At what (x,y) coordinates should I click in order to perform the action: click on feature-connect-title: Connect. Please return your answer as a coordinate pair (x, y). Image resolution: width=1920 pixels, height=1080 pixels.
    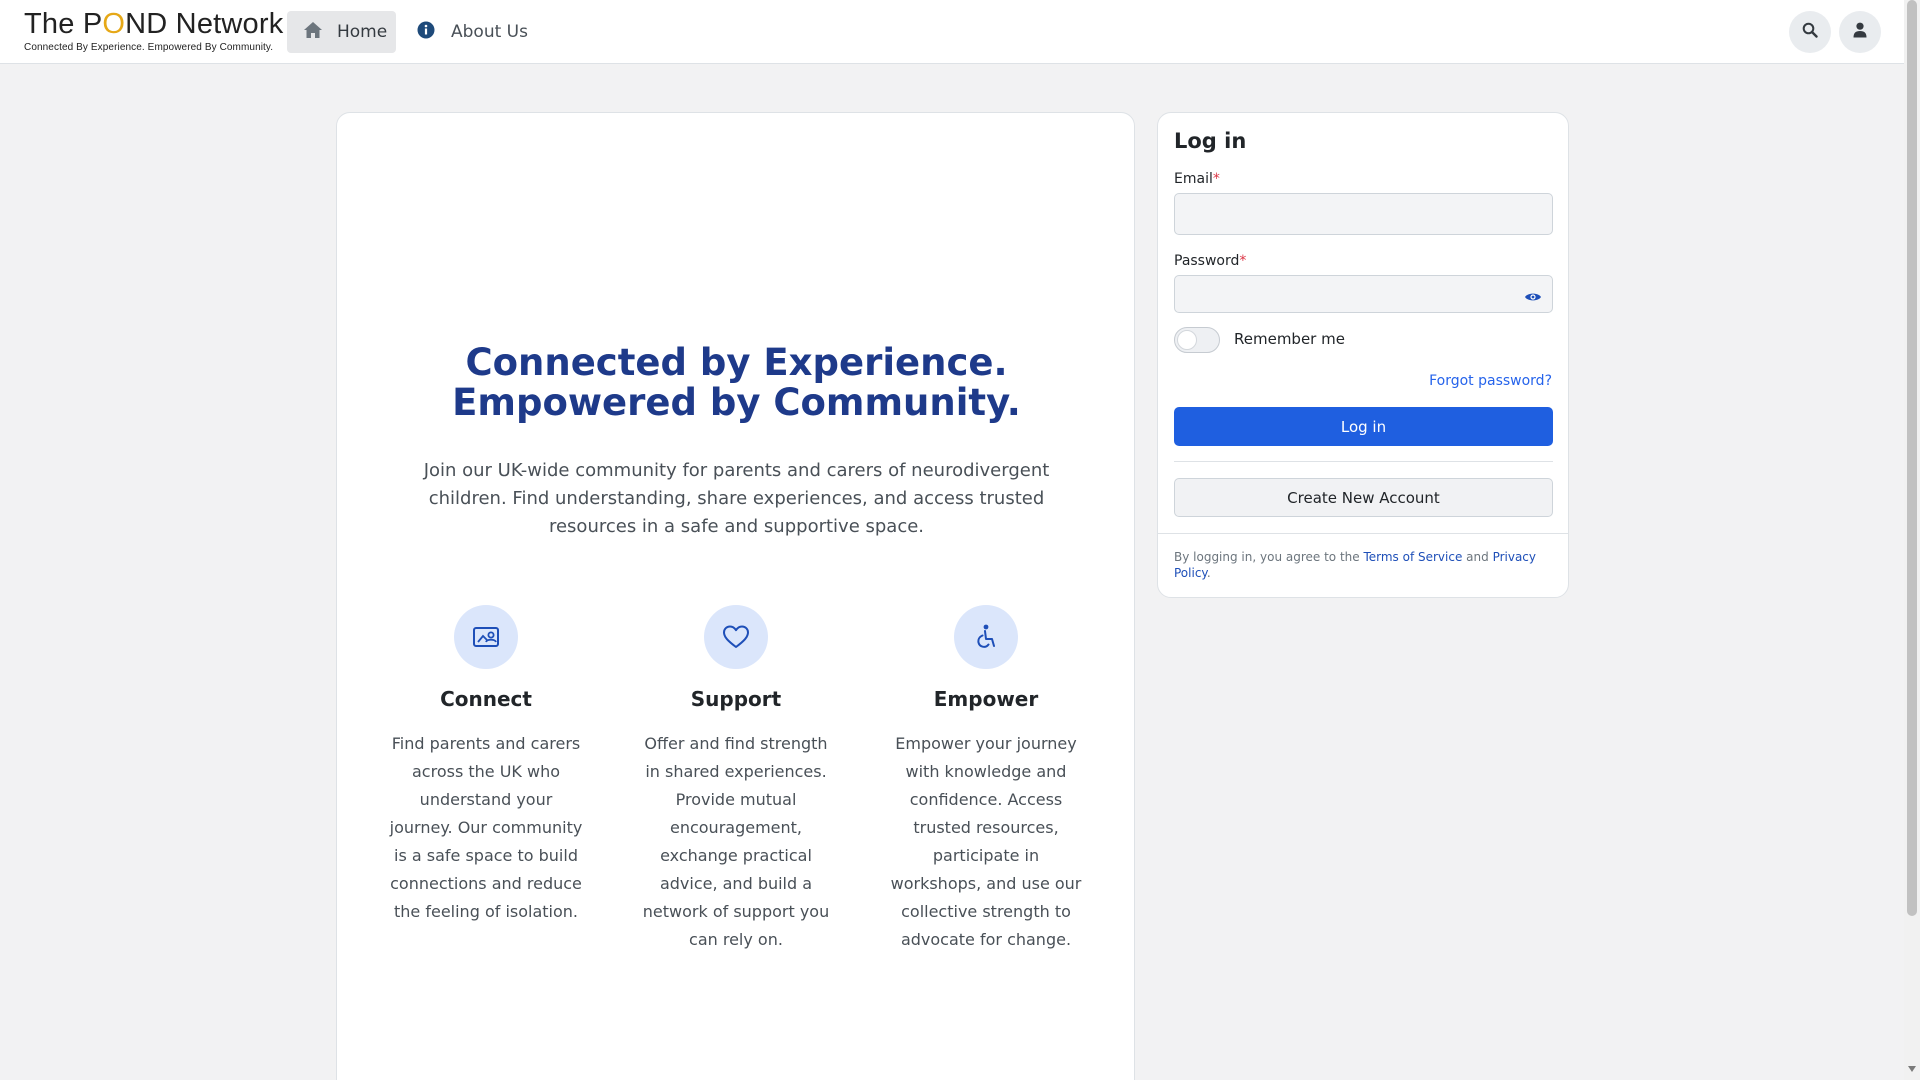
    Looking at the image, I should click on (486, 699).